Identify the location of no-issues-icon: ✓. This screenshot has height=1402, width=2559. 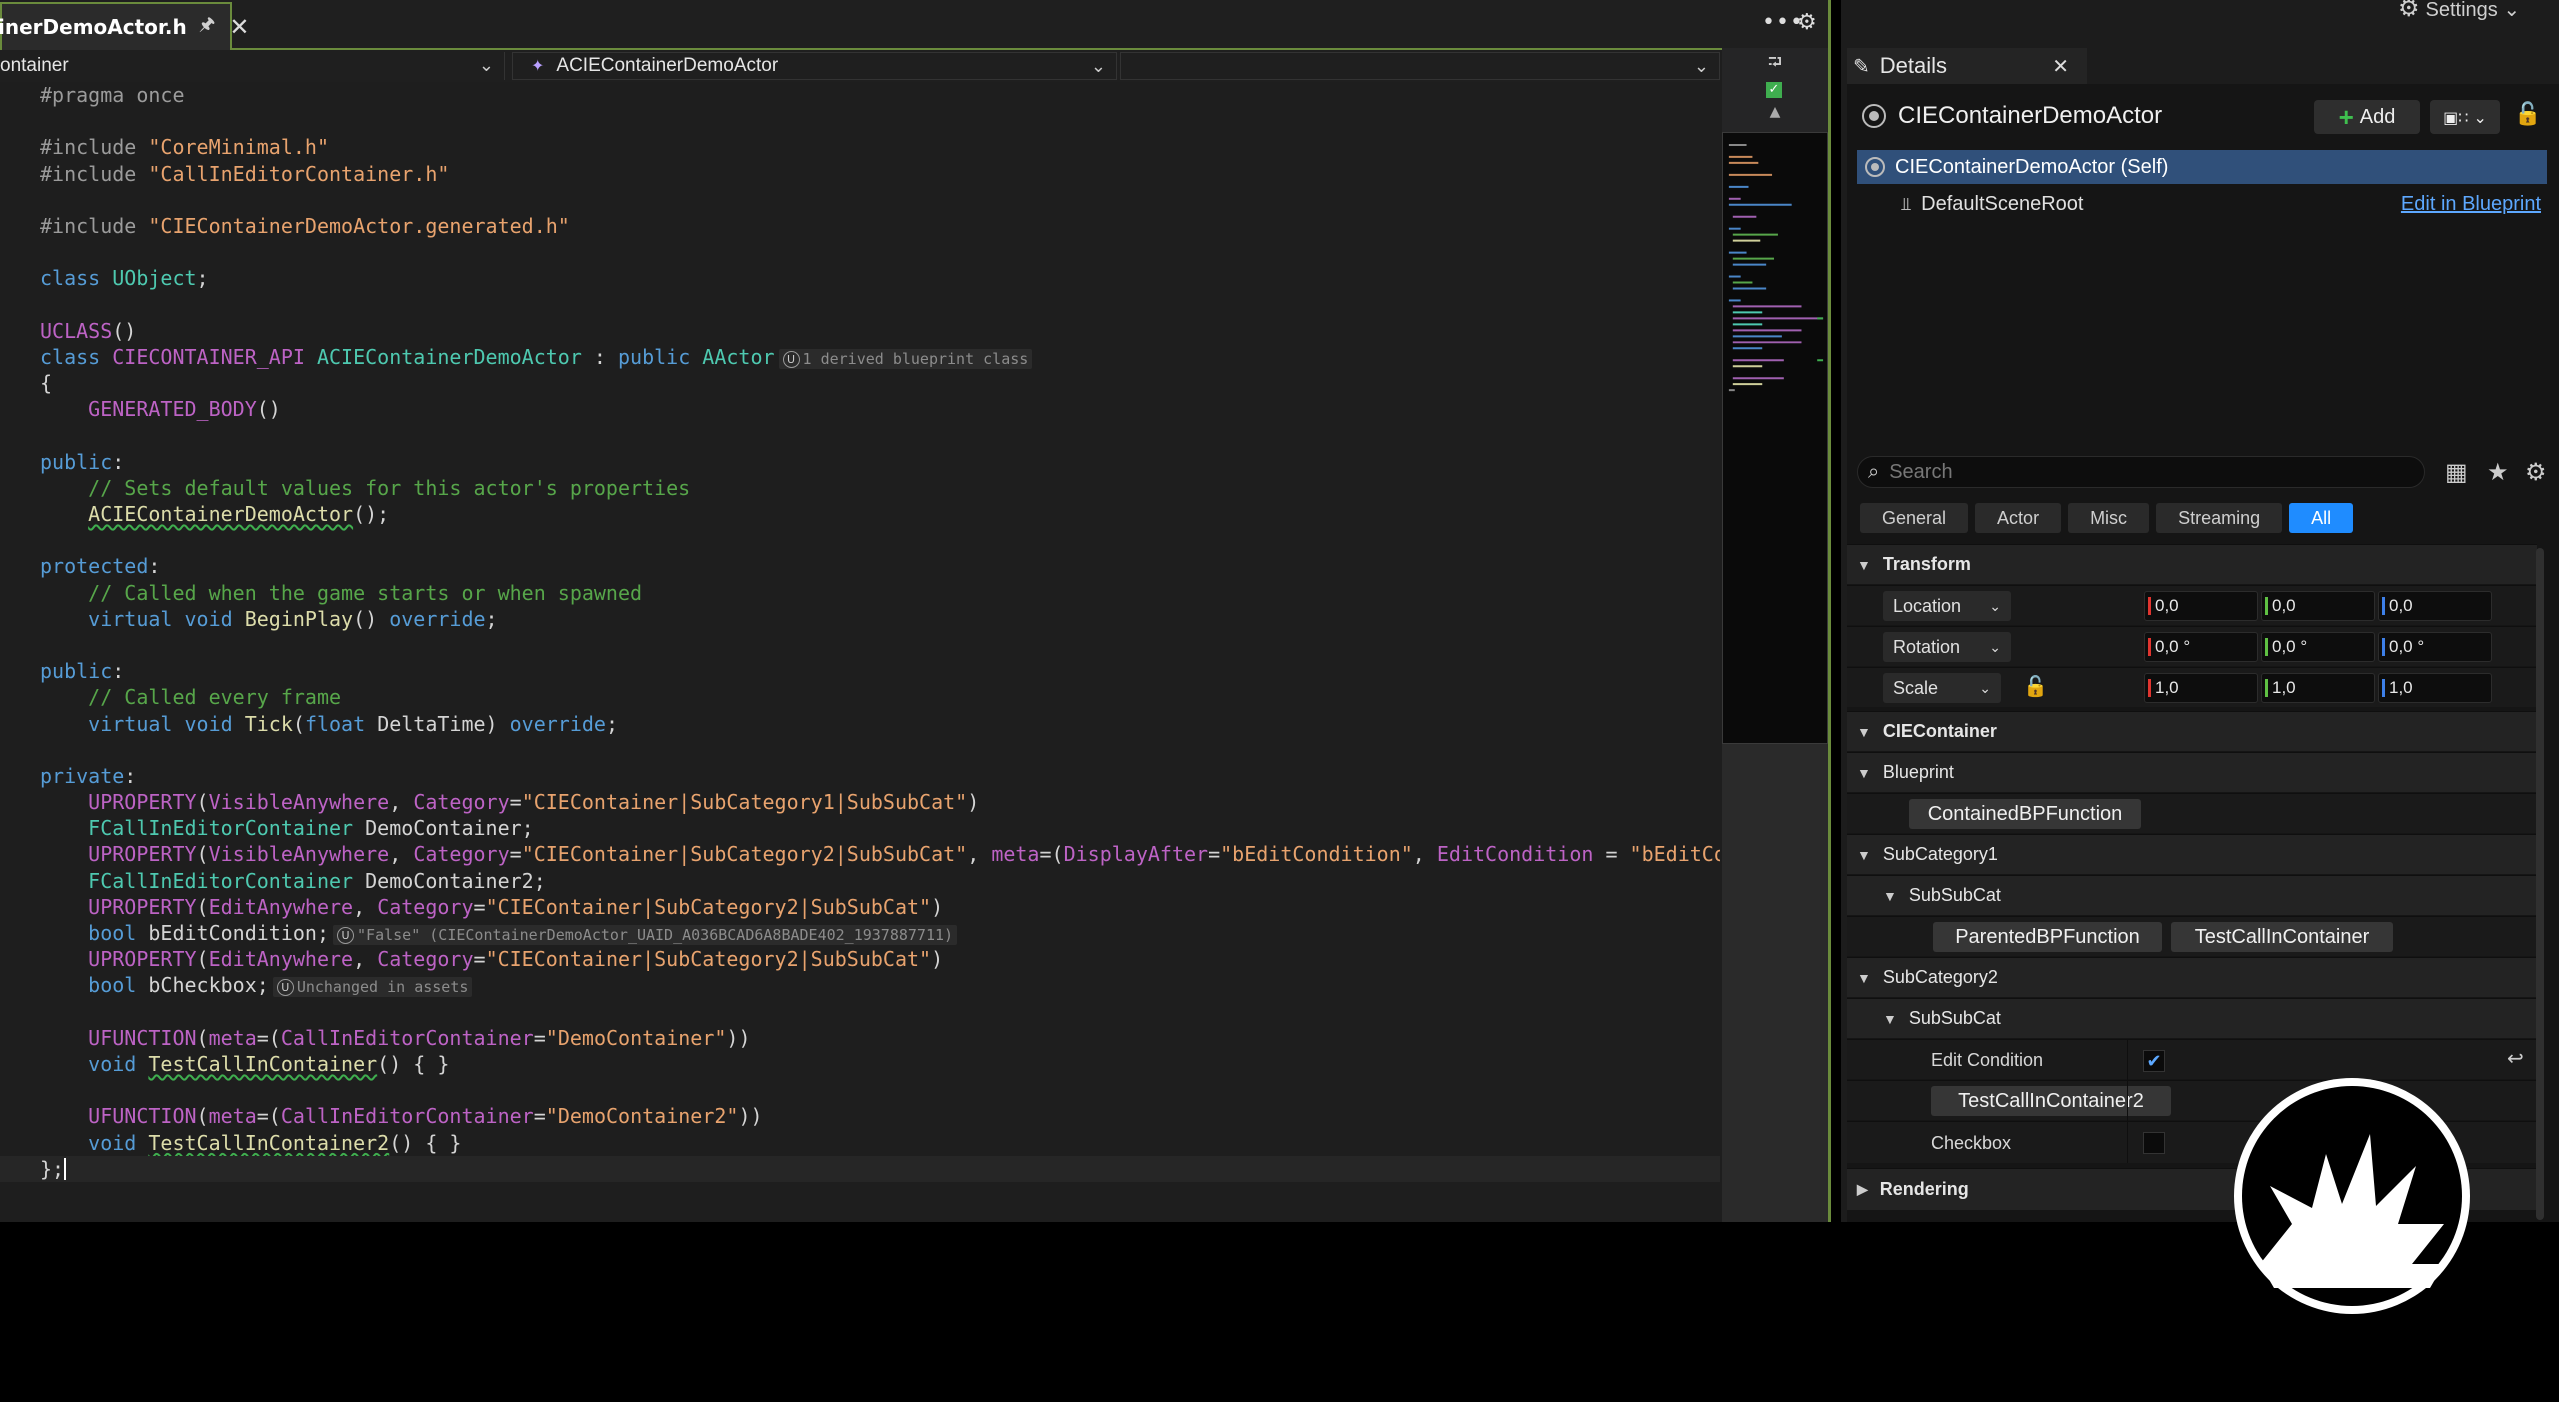
(1774, 90).